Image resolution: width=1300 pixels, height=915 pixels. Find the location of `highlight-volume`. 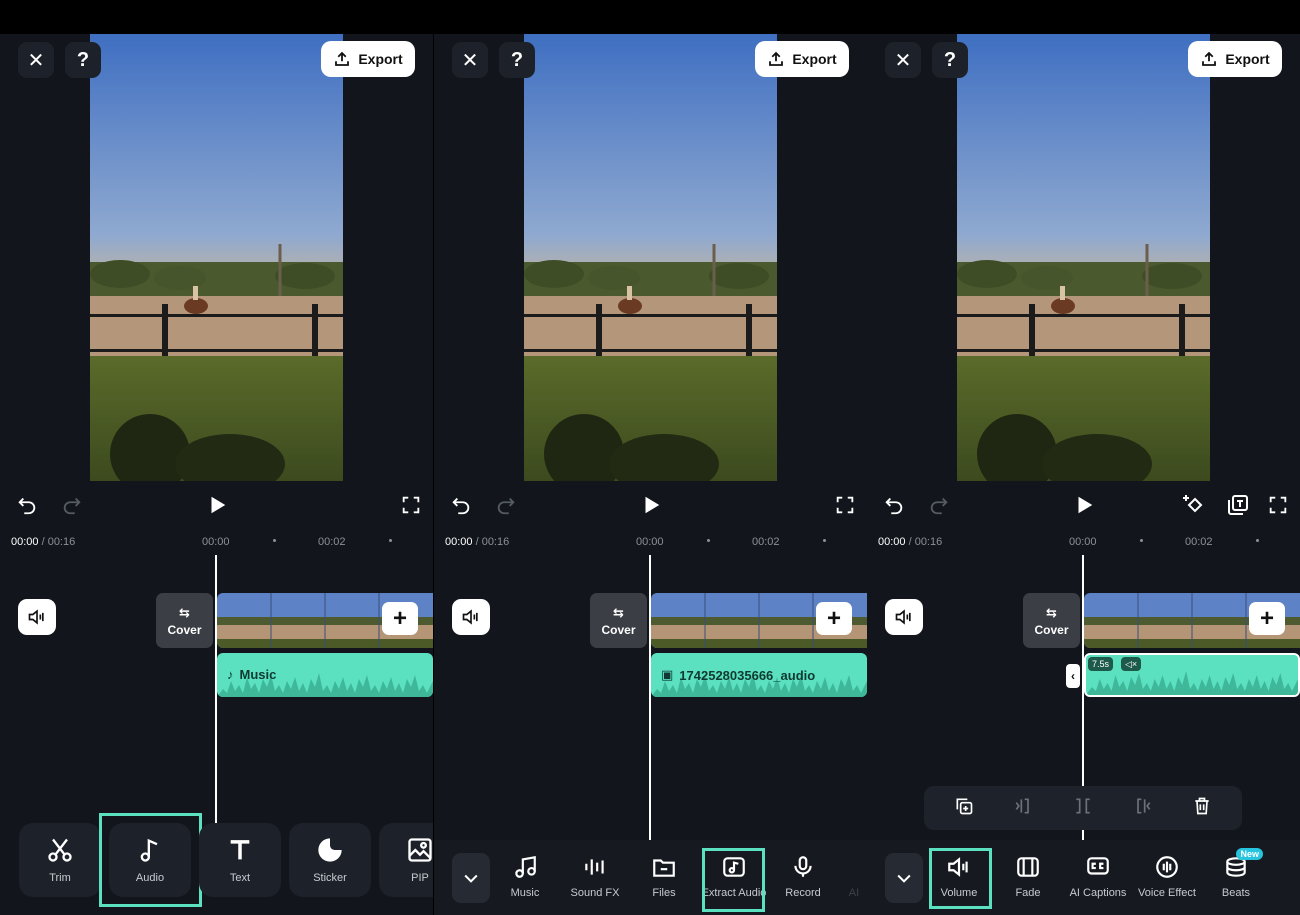

highlight-volume is located at coordinates (960, 878).